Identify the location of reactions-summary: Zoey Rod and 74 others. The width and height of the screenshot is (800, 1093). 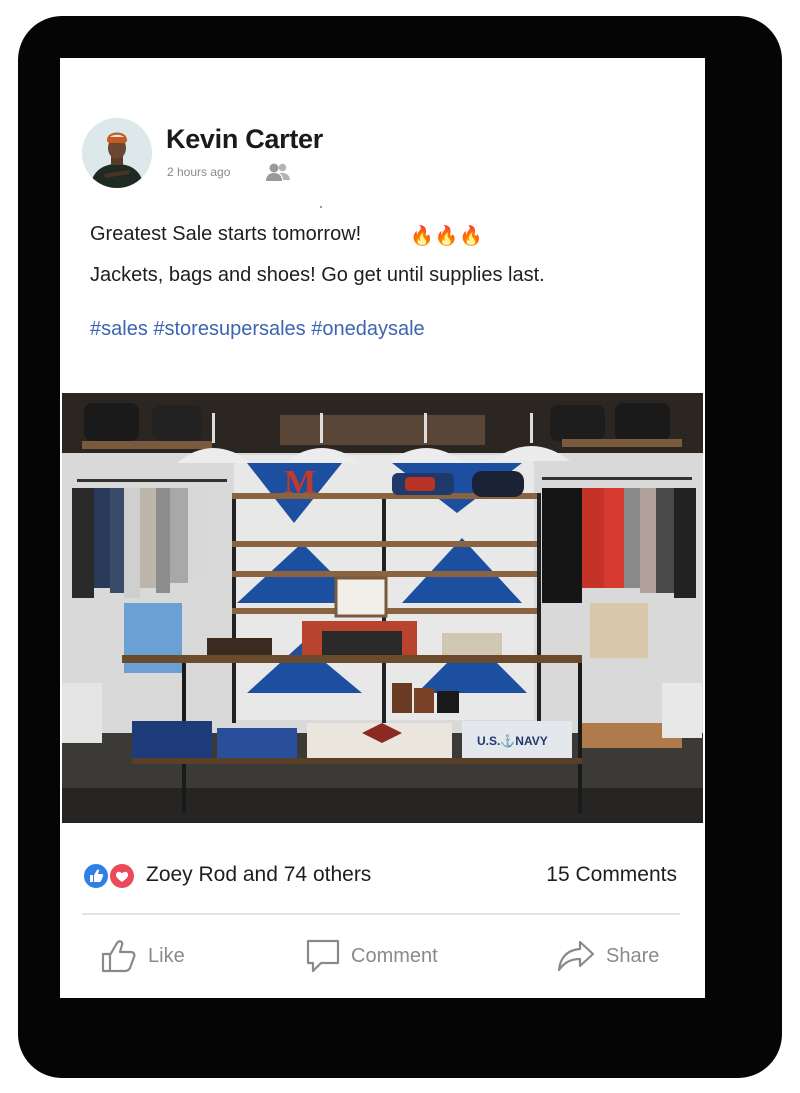
(258, 875).